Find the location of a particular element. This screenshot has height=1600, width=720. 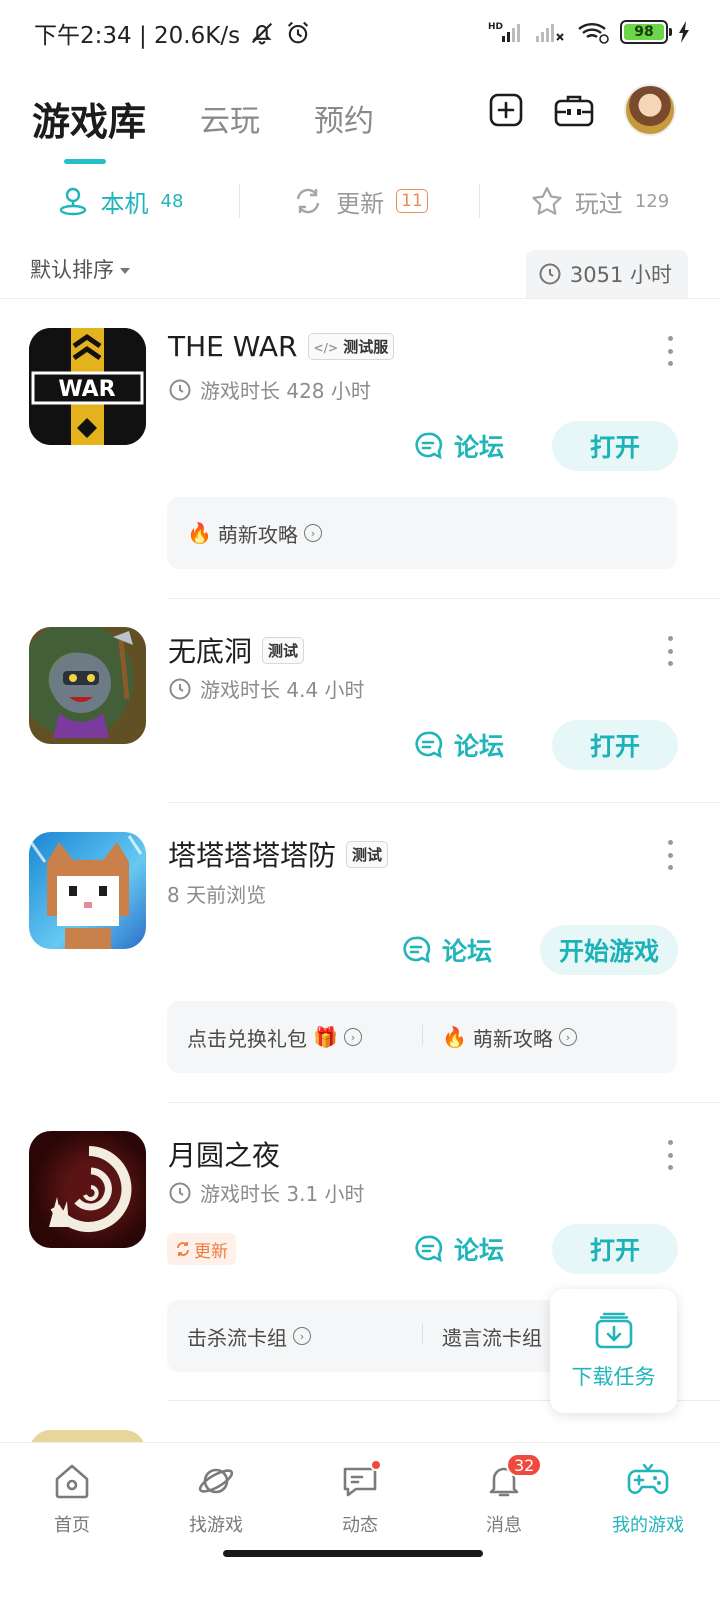

bottom-nav-items: 首页 找游戏 动态 32 消息 我的游戏 is located at coordinates (360, 1495).